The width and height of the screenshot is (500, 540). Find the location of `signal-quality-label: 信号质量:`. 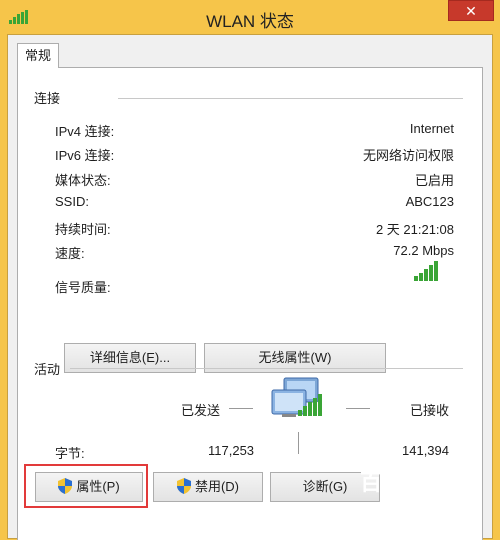

signal-quality-label: 信号质量: is located at coordinates (83, 287).